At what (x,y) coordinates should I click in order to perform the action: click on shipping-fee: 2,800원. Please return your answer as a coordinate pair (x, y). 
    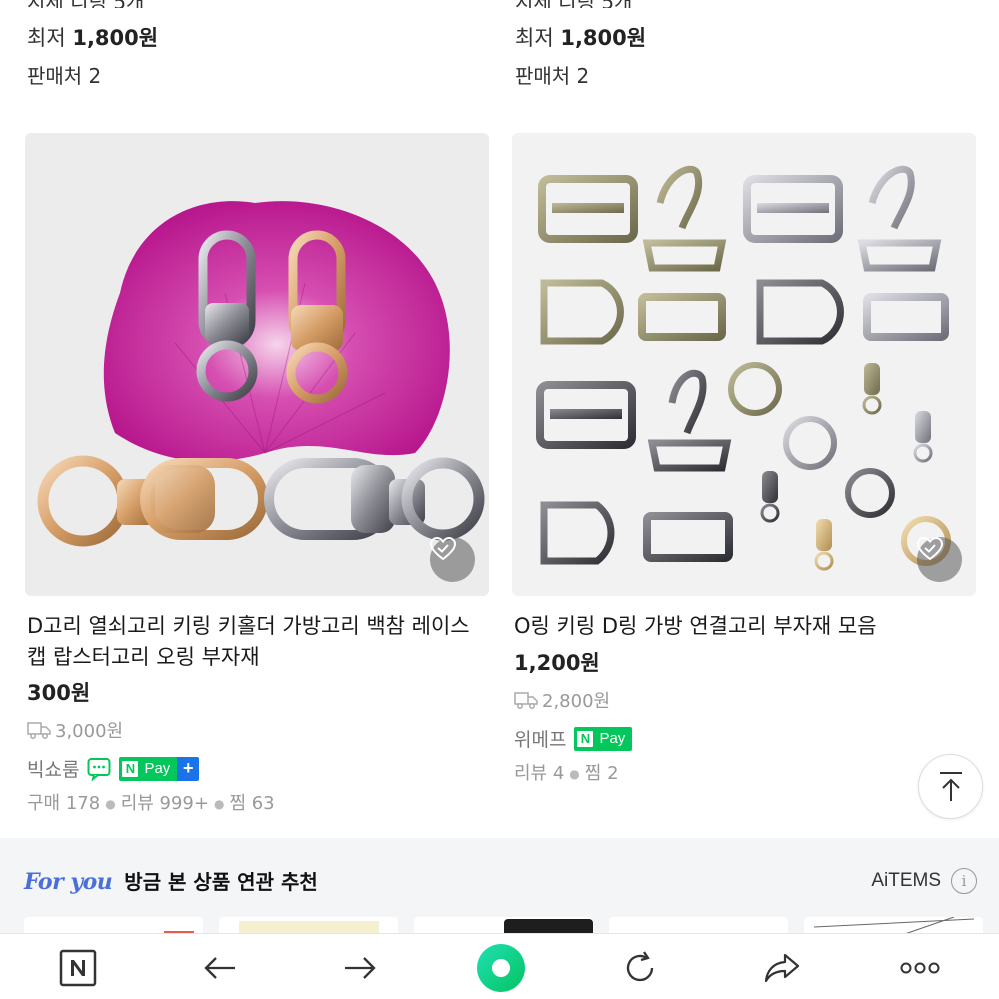
    Looking at the image, I should click on (562, 700).